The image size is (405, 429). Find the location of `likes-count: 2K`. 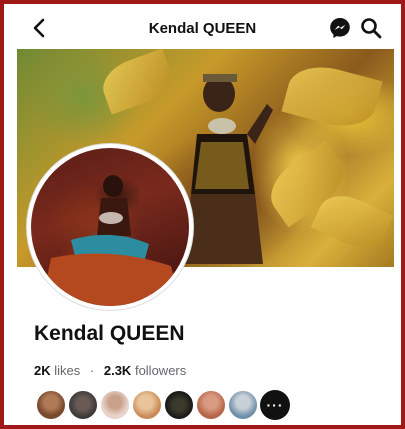

likes-count: 2K is located at coordinates (42, 370).